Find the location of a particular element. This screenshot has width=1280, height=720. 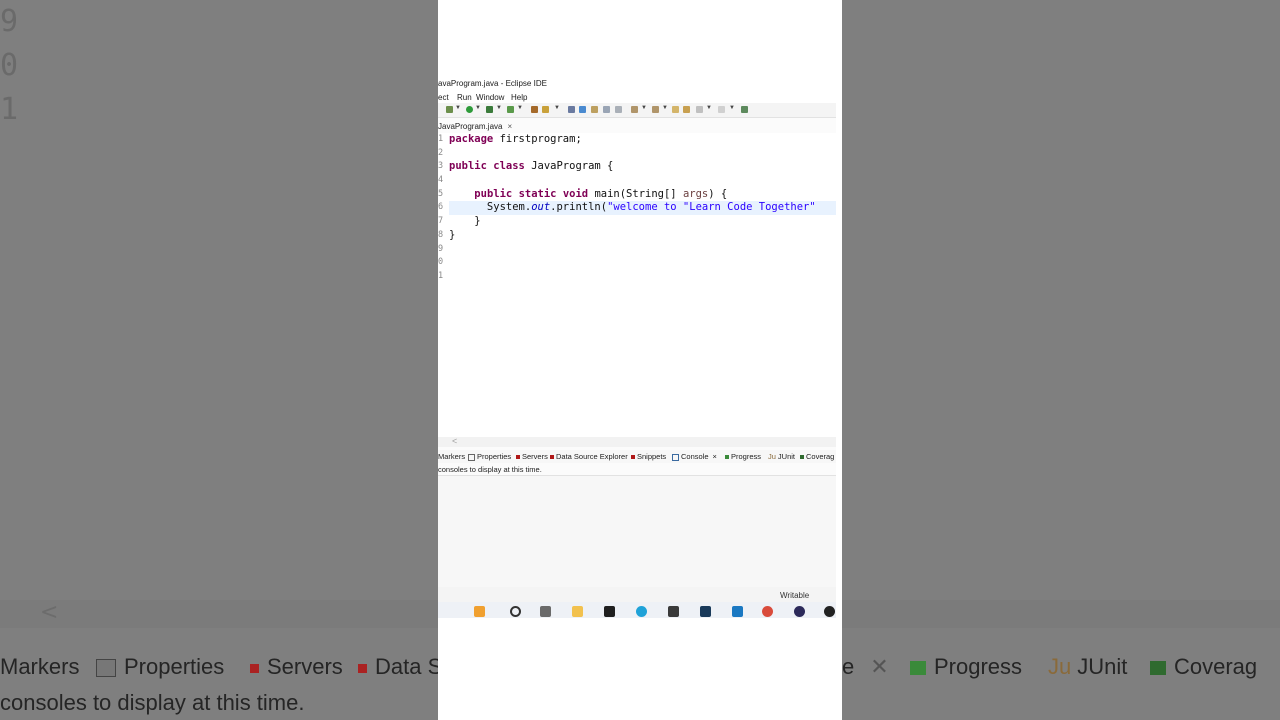

eclipse-icon is located at coordinates (799, 611).